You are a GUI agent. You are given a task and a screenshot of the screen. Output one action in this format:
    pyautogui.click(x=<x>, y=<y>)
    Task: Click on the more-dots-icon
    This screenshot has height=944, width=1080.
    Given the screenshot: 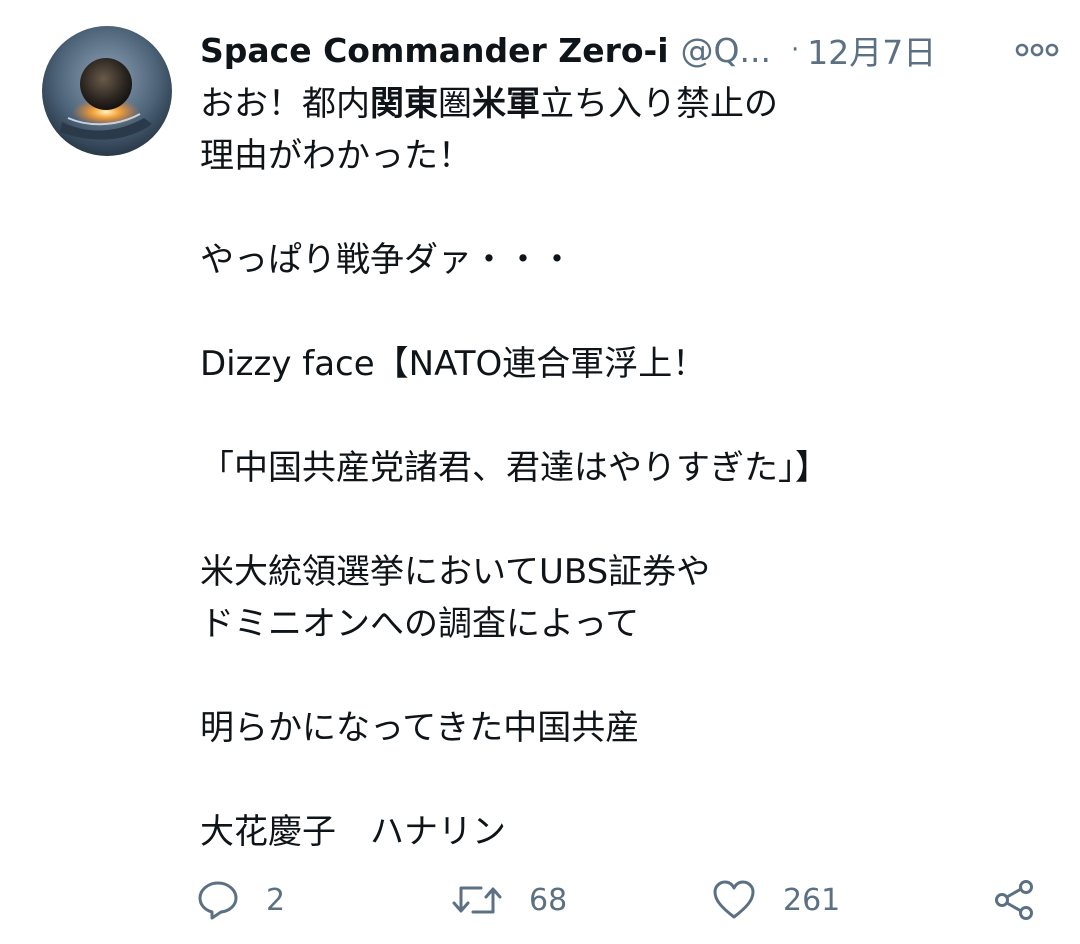 What is the action you would take?
    pyautogui.click(x=1037, y=49)
    